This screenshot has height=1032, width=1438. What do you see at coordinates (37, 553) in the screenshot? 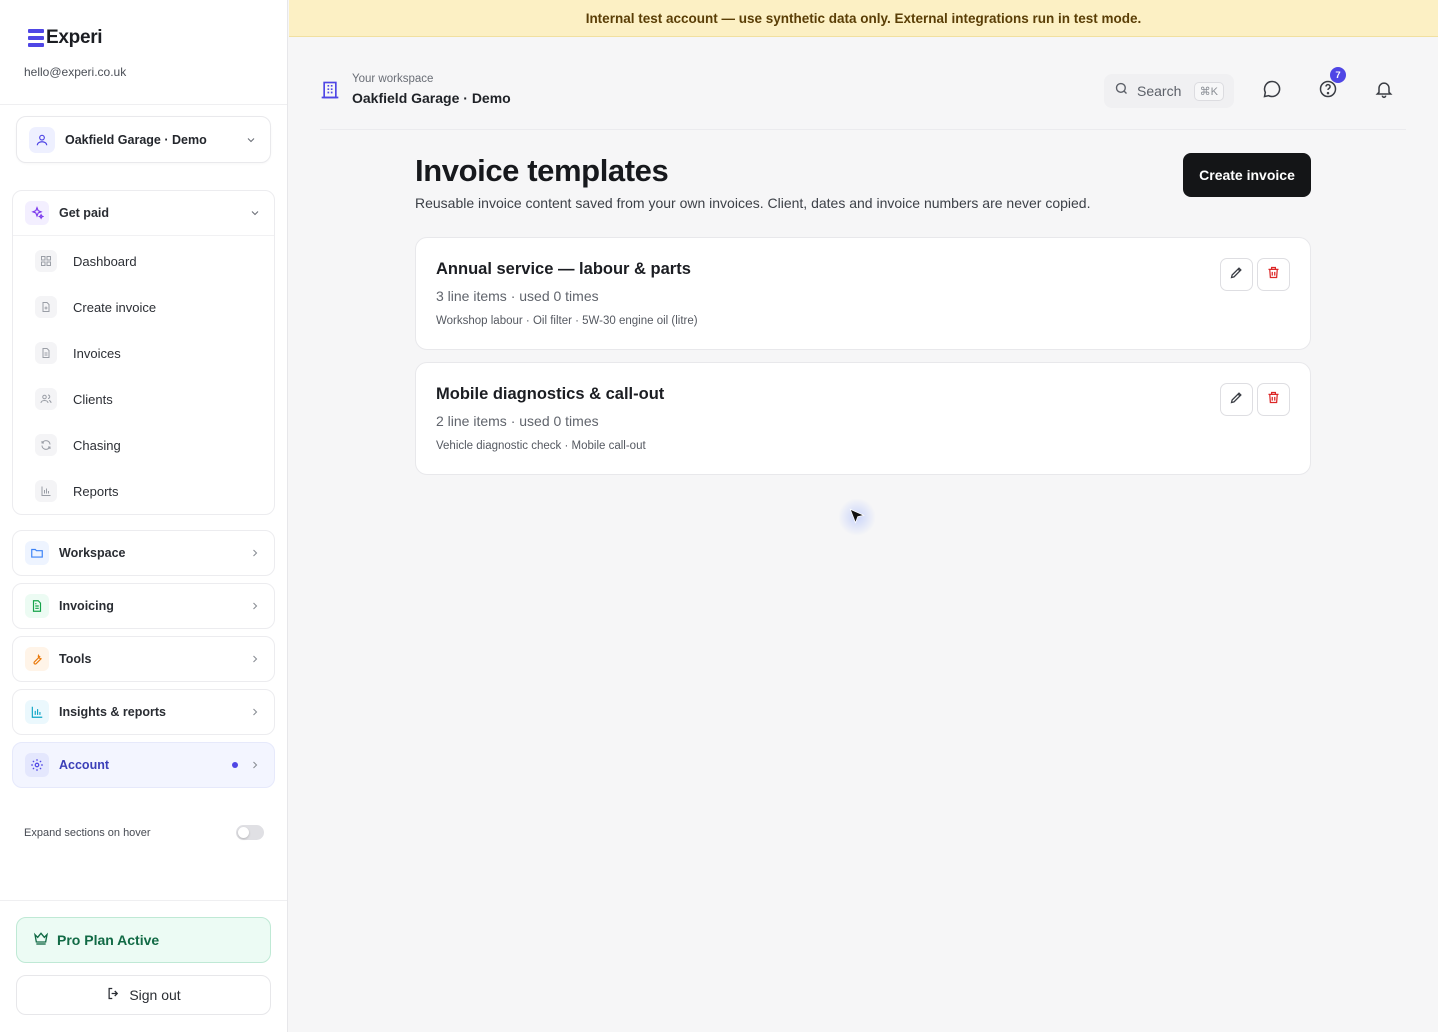
I see `folder-icon` at bounding box center [37, 553].